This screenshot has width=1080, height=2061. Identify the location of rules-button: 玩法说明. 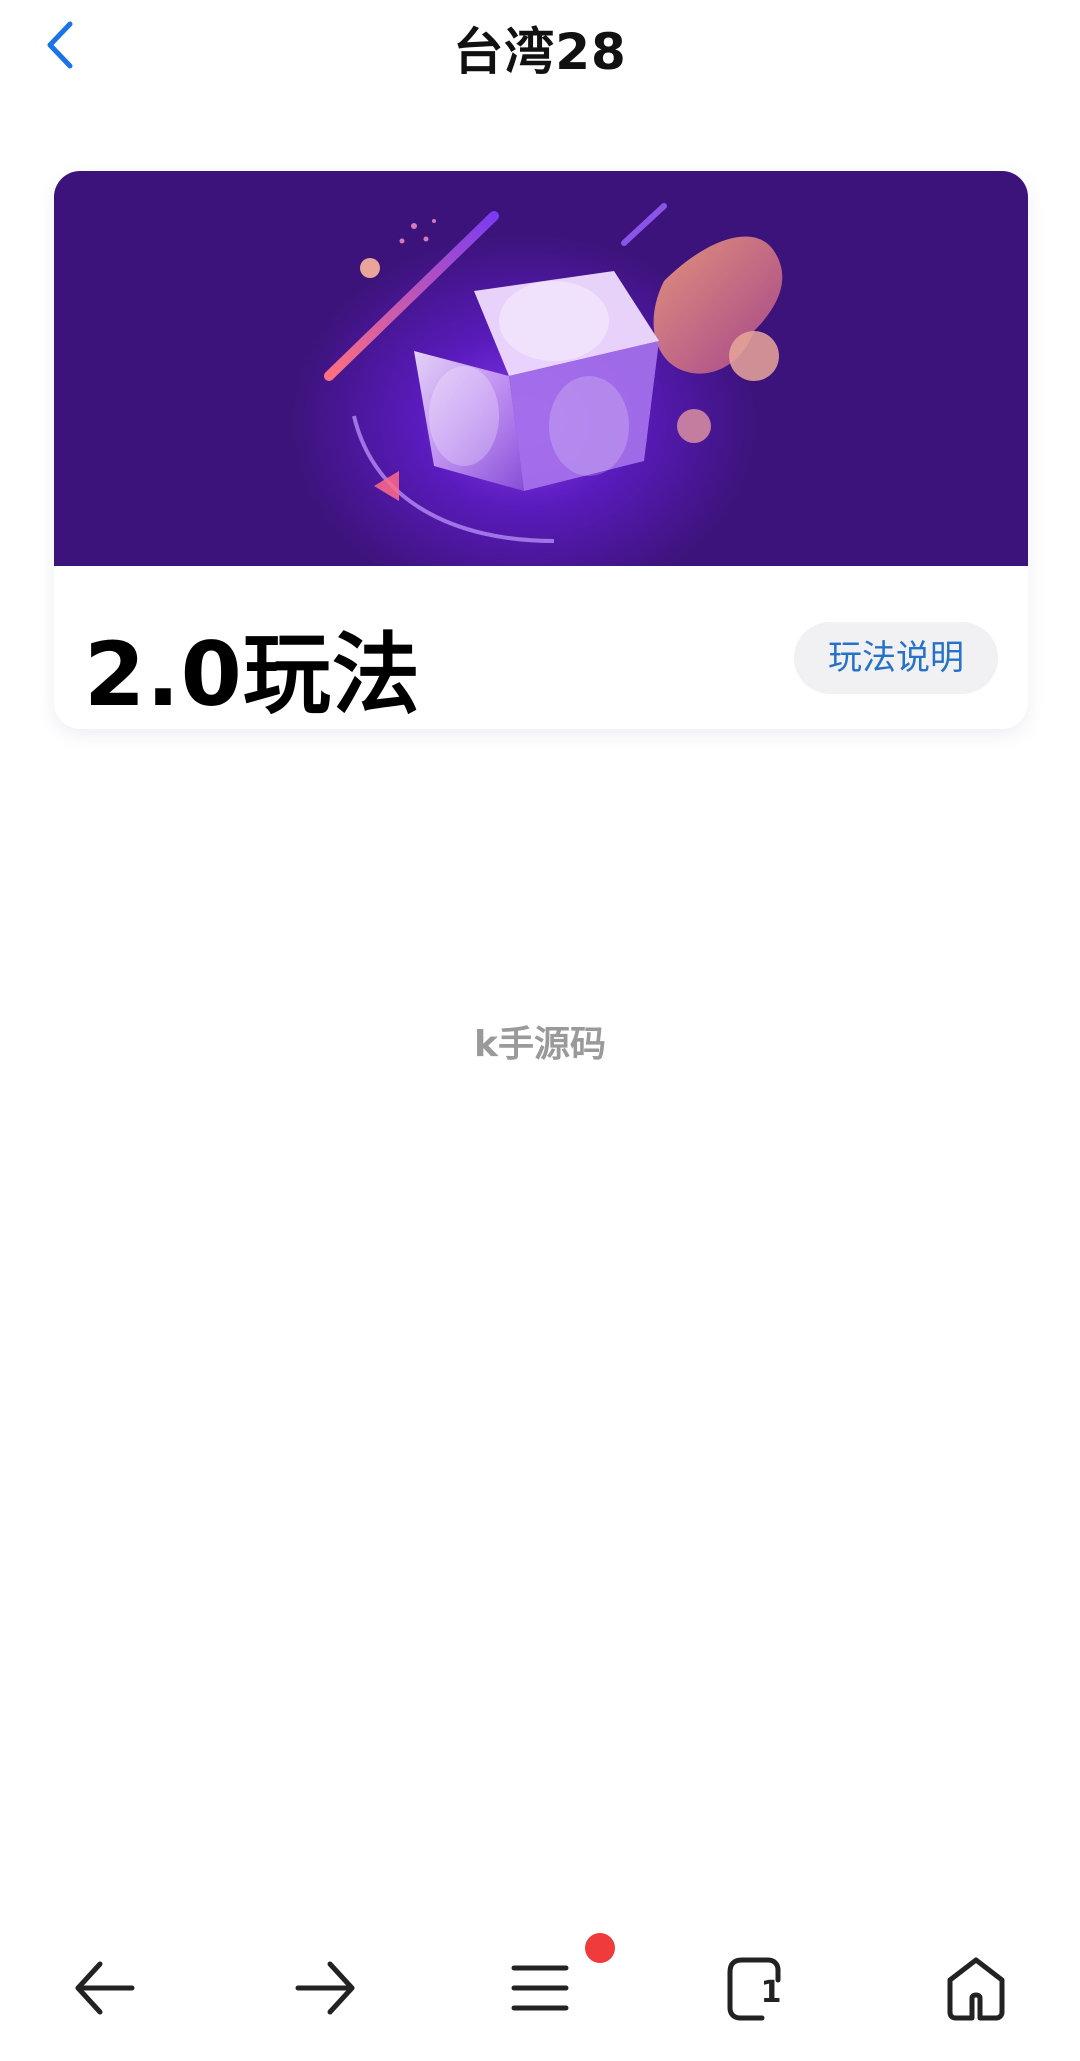
(896, 658).